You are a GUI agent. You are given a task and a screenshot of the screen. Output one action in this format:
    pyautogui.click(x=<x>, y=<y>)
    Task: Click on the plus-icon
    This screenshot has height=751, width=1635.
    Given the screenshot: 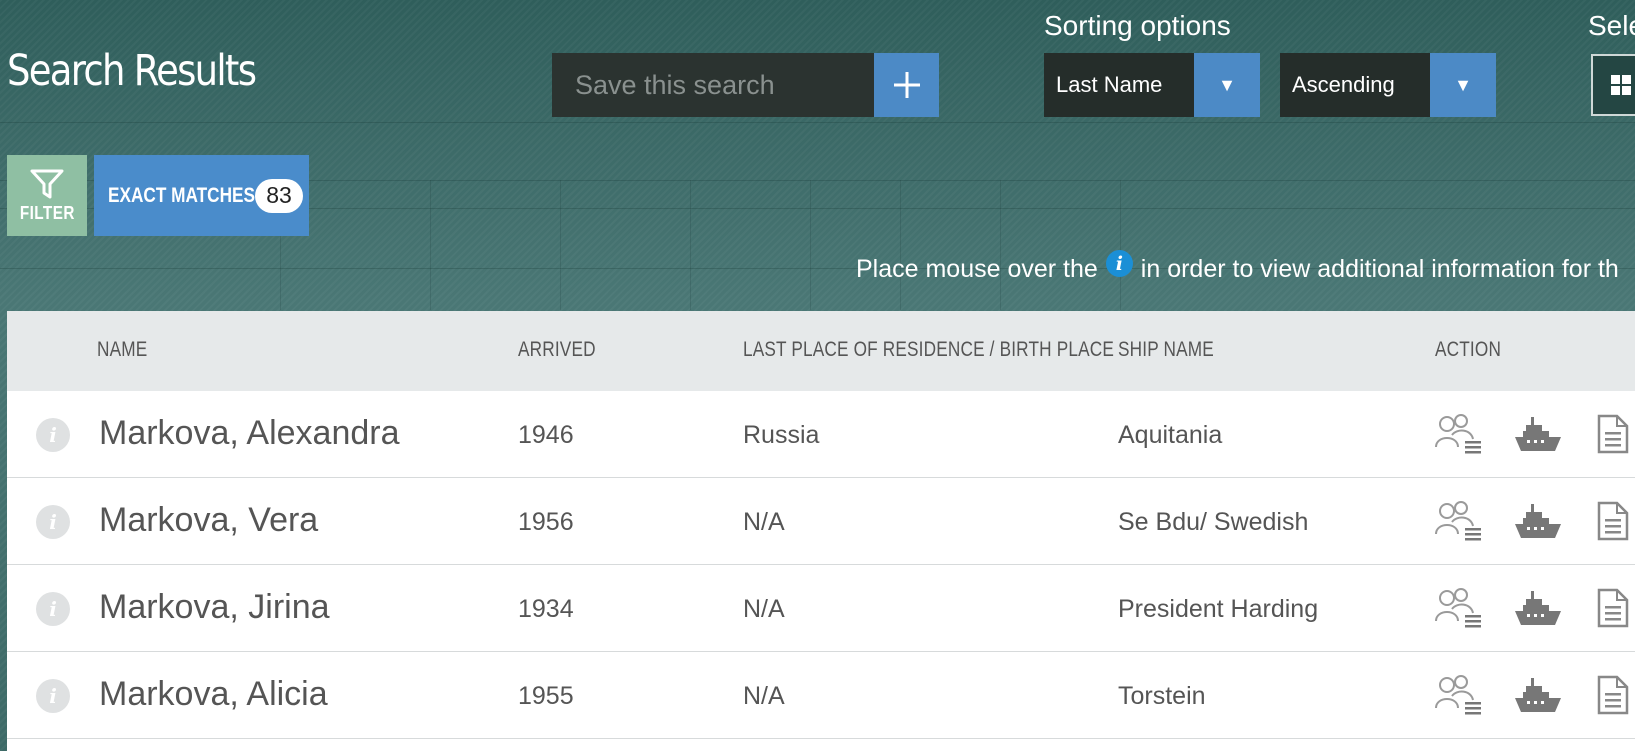 What is the action you would take?
    pyautogui.click(x=906, y=85)
    